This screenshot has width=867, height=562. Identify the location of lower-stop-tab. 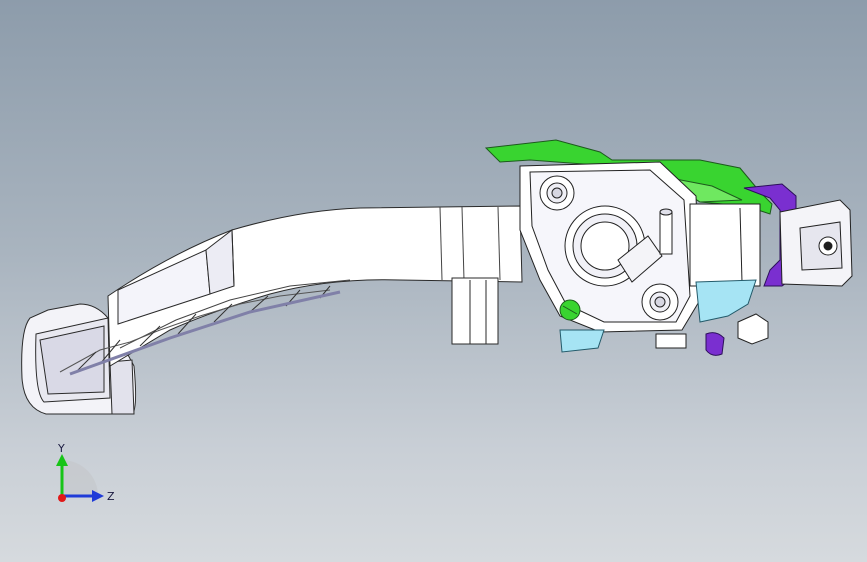
(475, 311).